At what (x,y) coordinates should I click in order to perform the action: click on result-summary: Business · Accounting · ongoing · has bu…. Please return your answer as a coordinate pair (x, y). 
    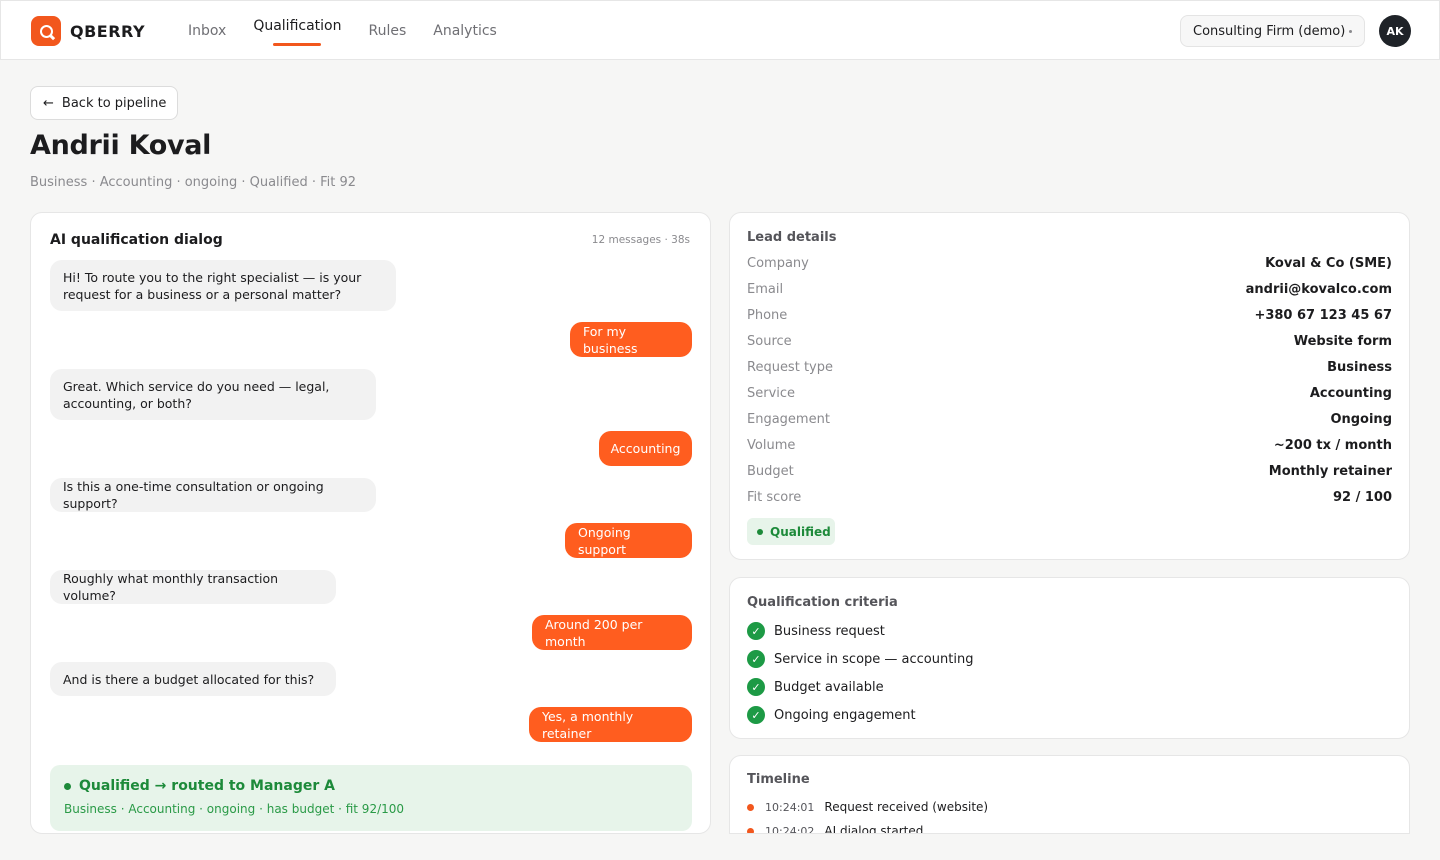
    Looking at the image, I should click on (234, 809).